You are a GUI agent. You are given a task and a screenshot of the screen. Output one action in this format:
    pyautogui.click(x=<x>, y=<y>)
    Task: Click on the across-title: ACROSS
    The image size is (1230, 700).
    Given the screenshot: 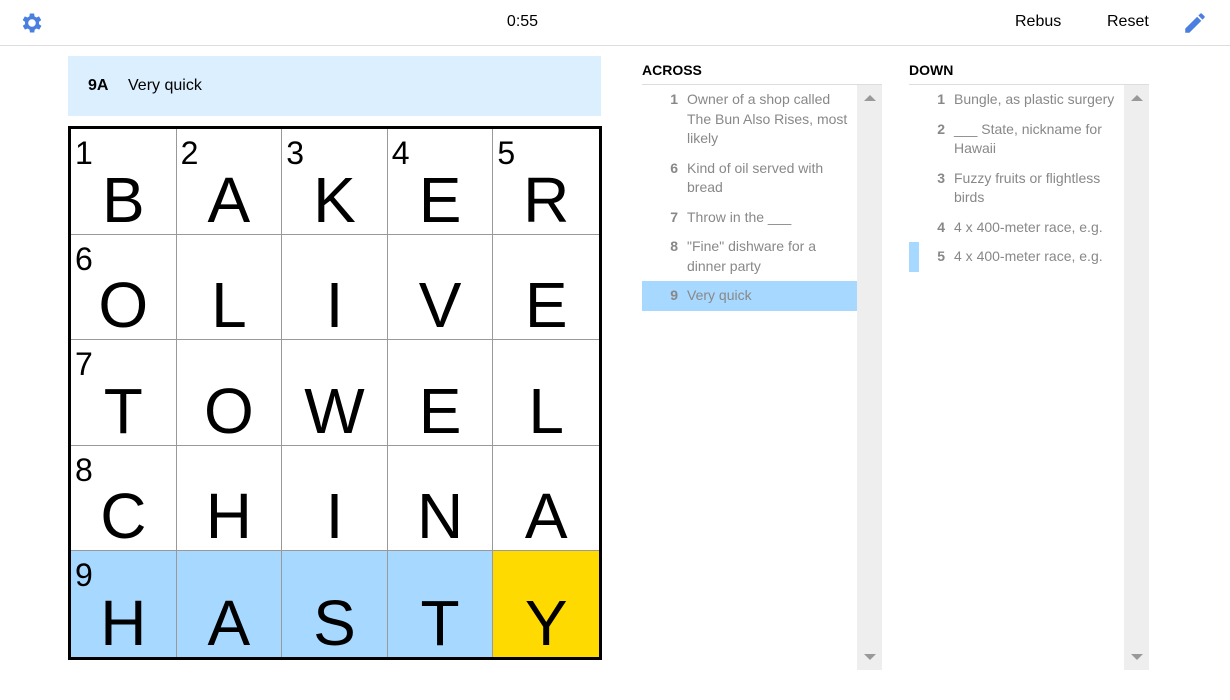 What is the action you would take?
    pyautogui.click(x=762, y=73)
    